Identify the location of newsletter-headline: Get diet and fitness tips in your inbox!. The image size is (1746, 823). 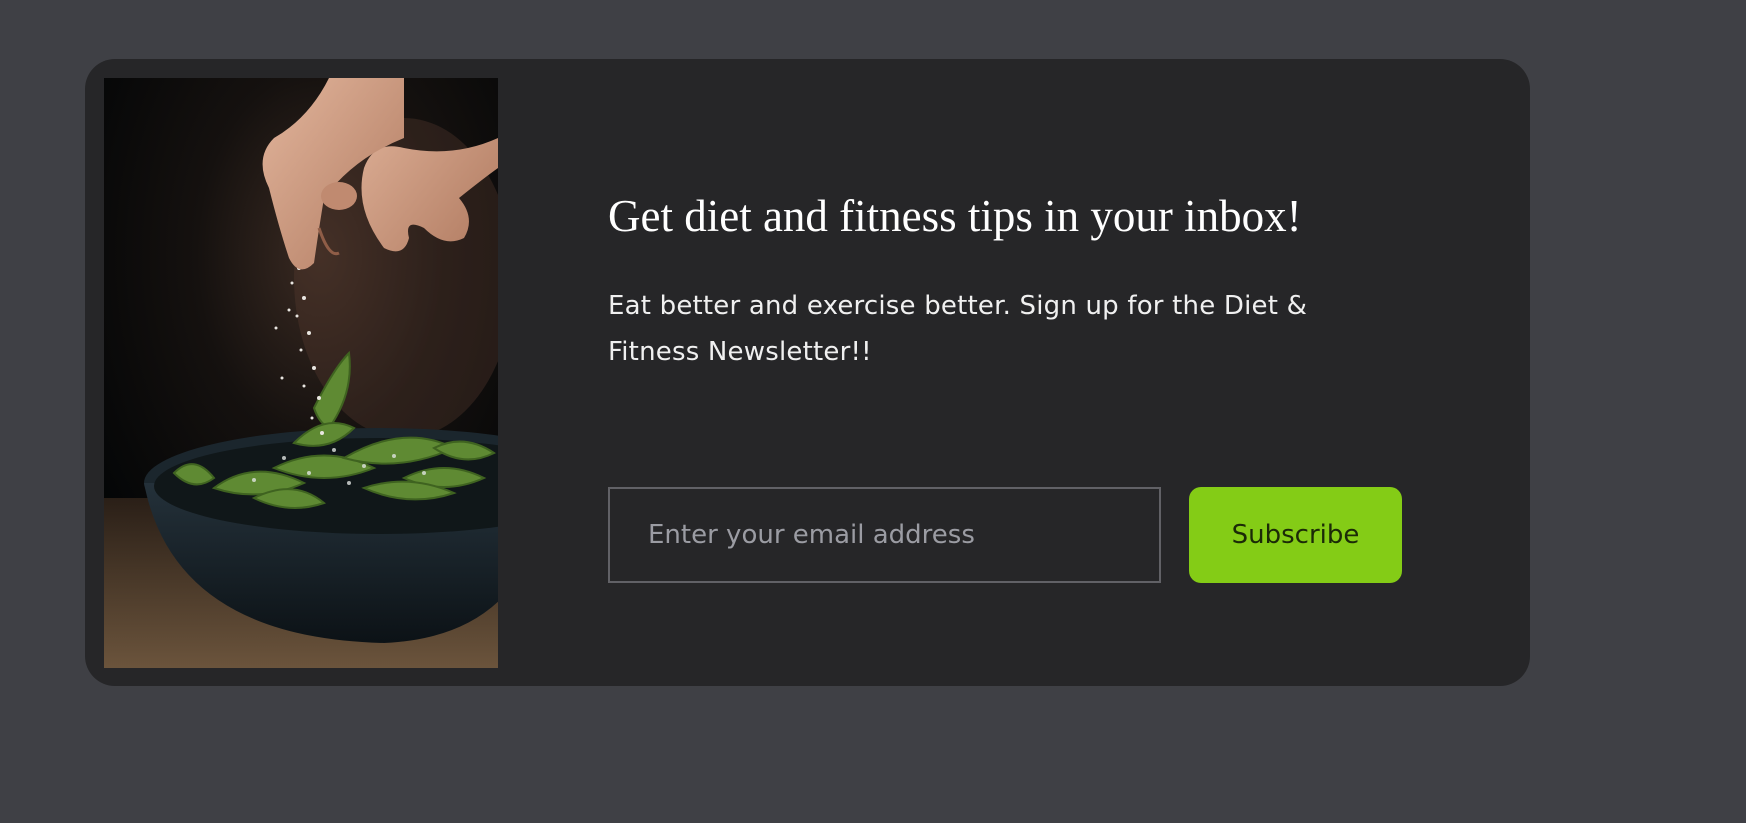
(955, 216).